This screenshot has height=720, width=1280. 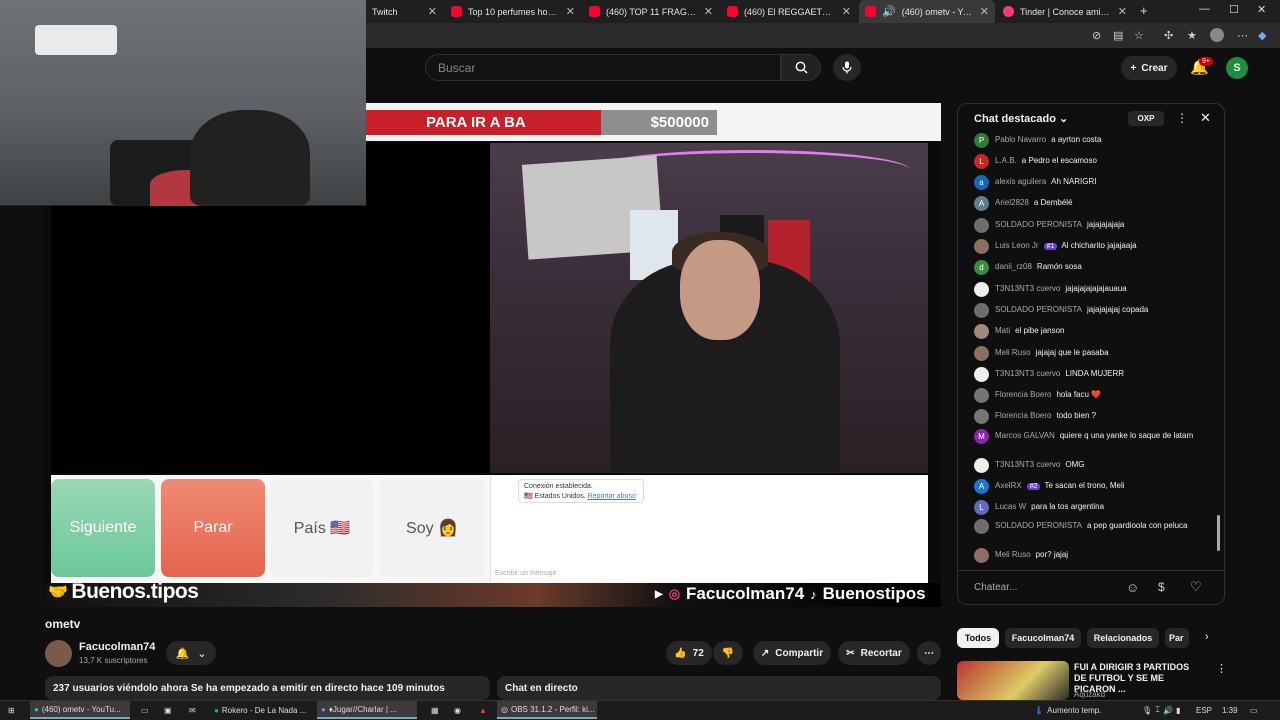 I want to click on chat-author: Pablo Navarro, so click(x=1020, y=139).